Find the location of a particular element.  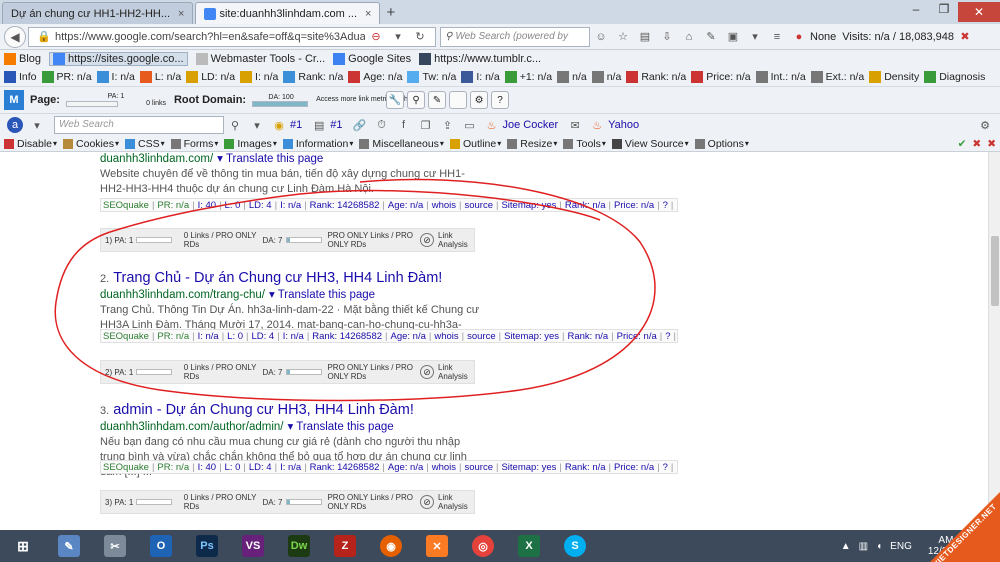

magnifier-icon: ⚲ is located at coordinates (416, 100).